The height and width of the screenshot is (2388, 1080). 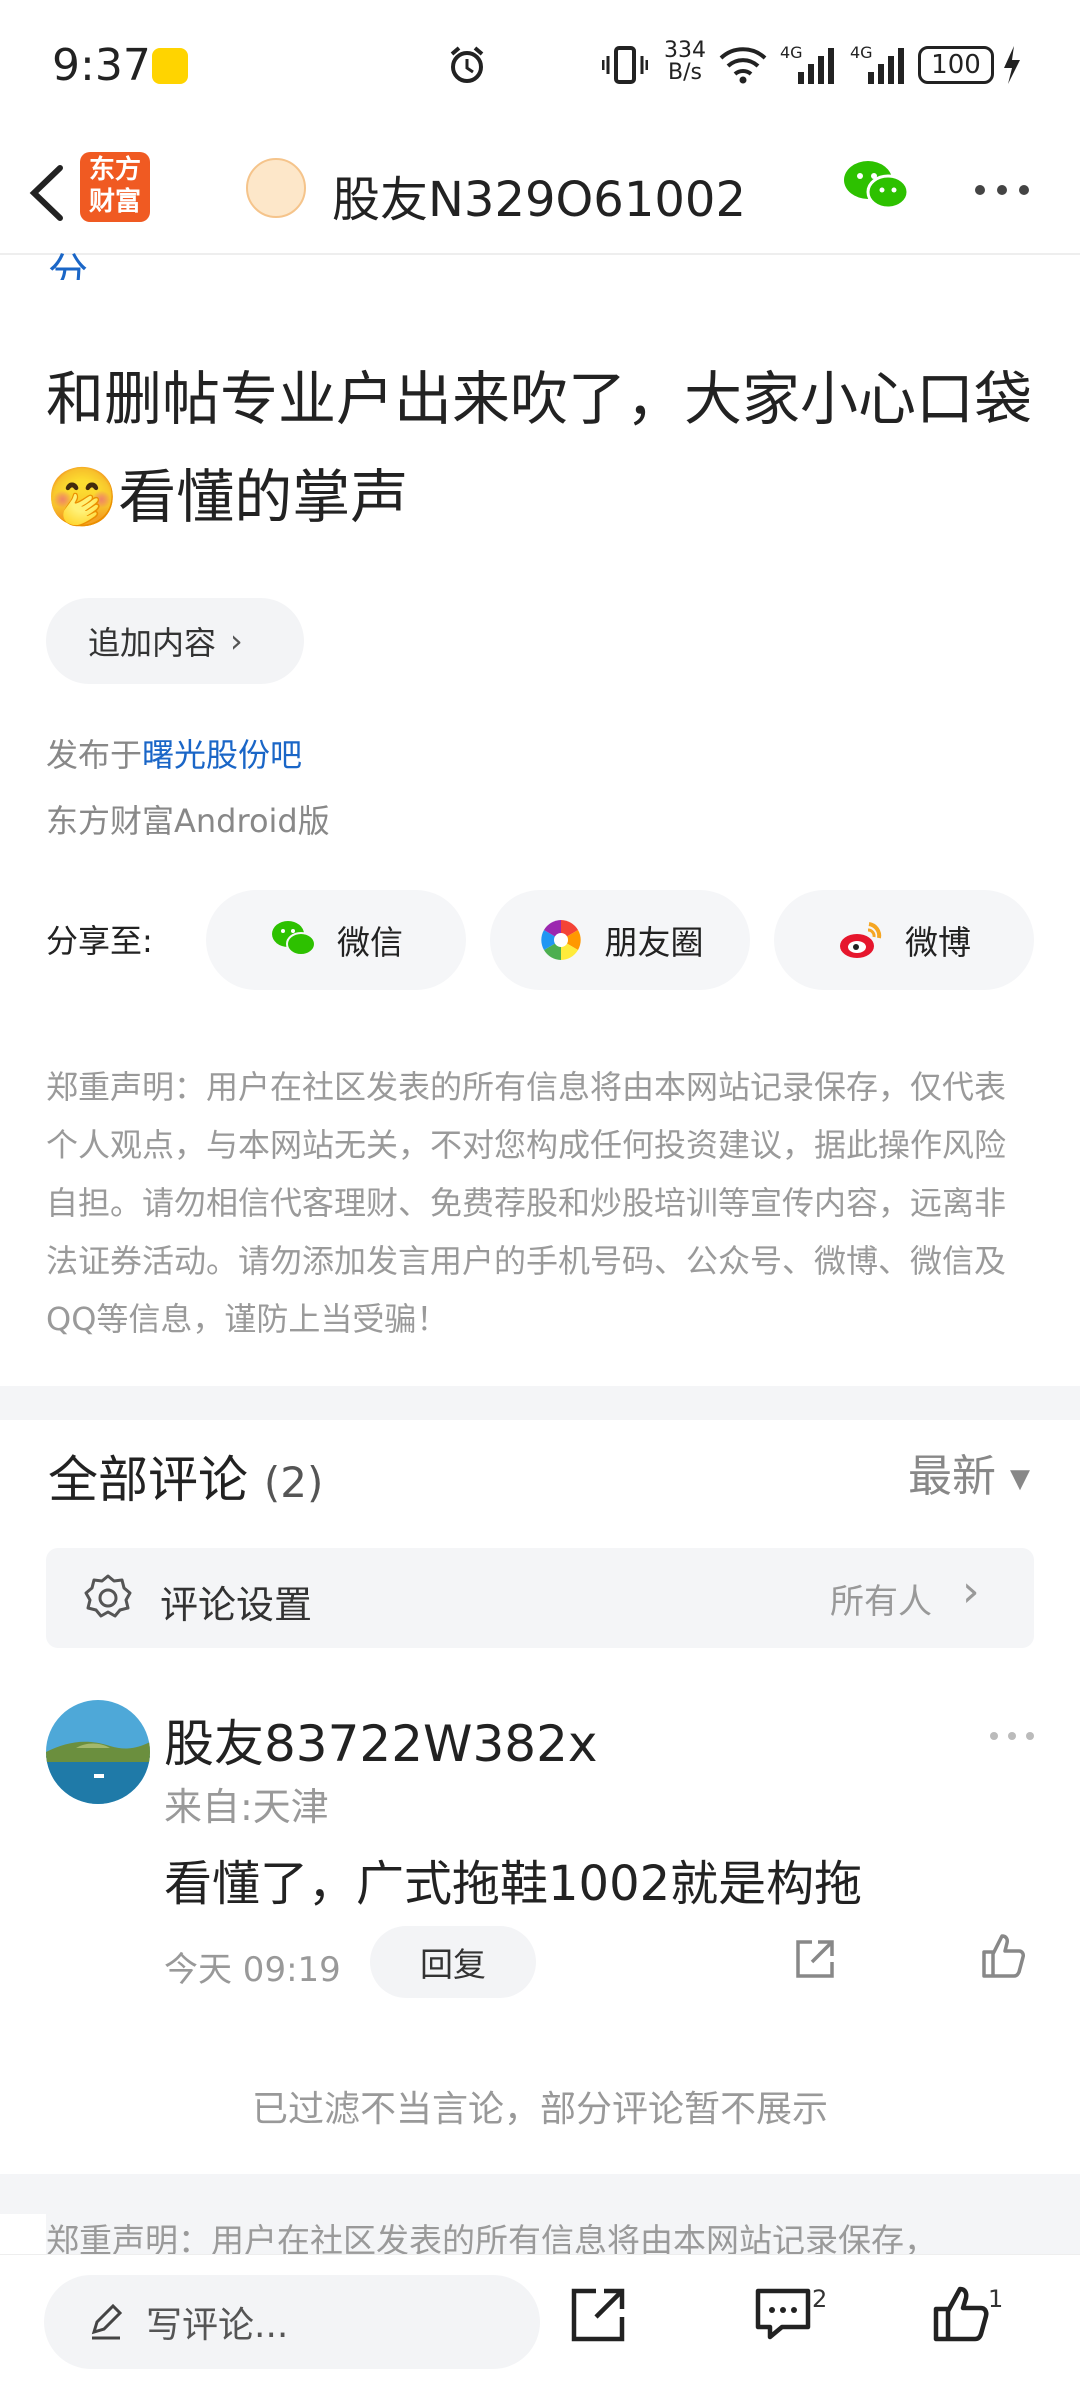 I want to click on cut-text: 分, so click(x=68, y=265).